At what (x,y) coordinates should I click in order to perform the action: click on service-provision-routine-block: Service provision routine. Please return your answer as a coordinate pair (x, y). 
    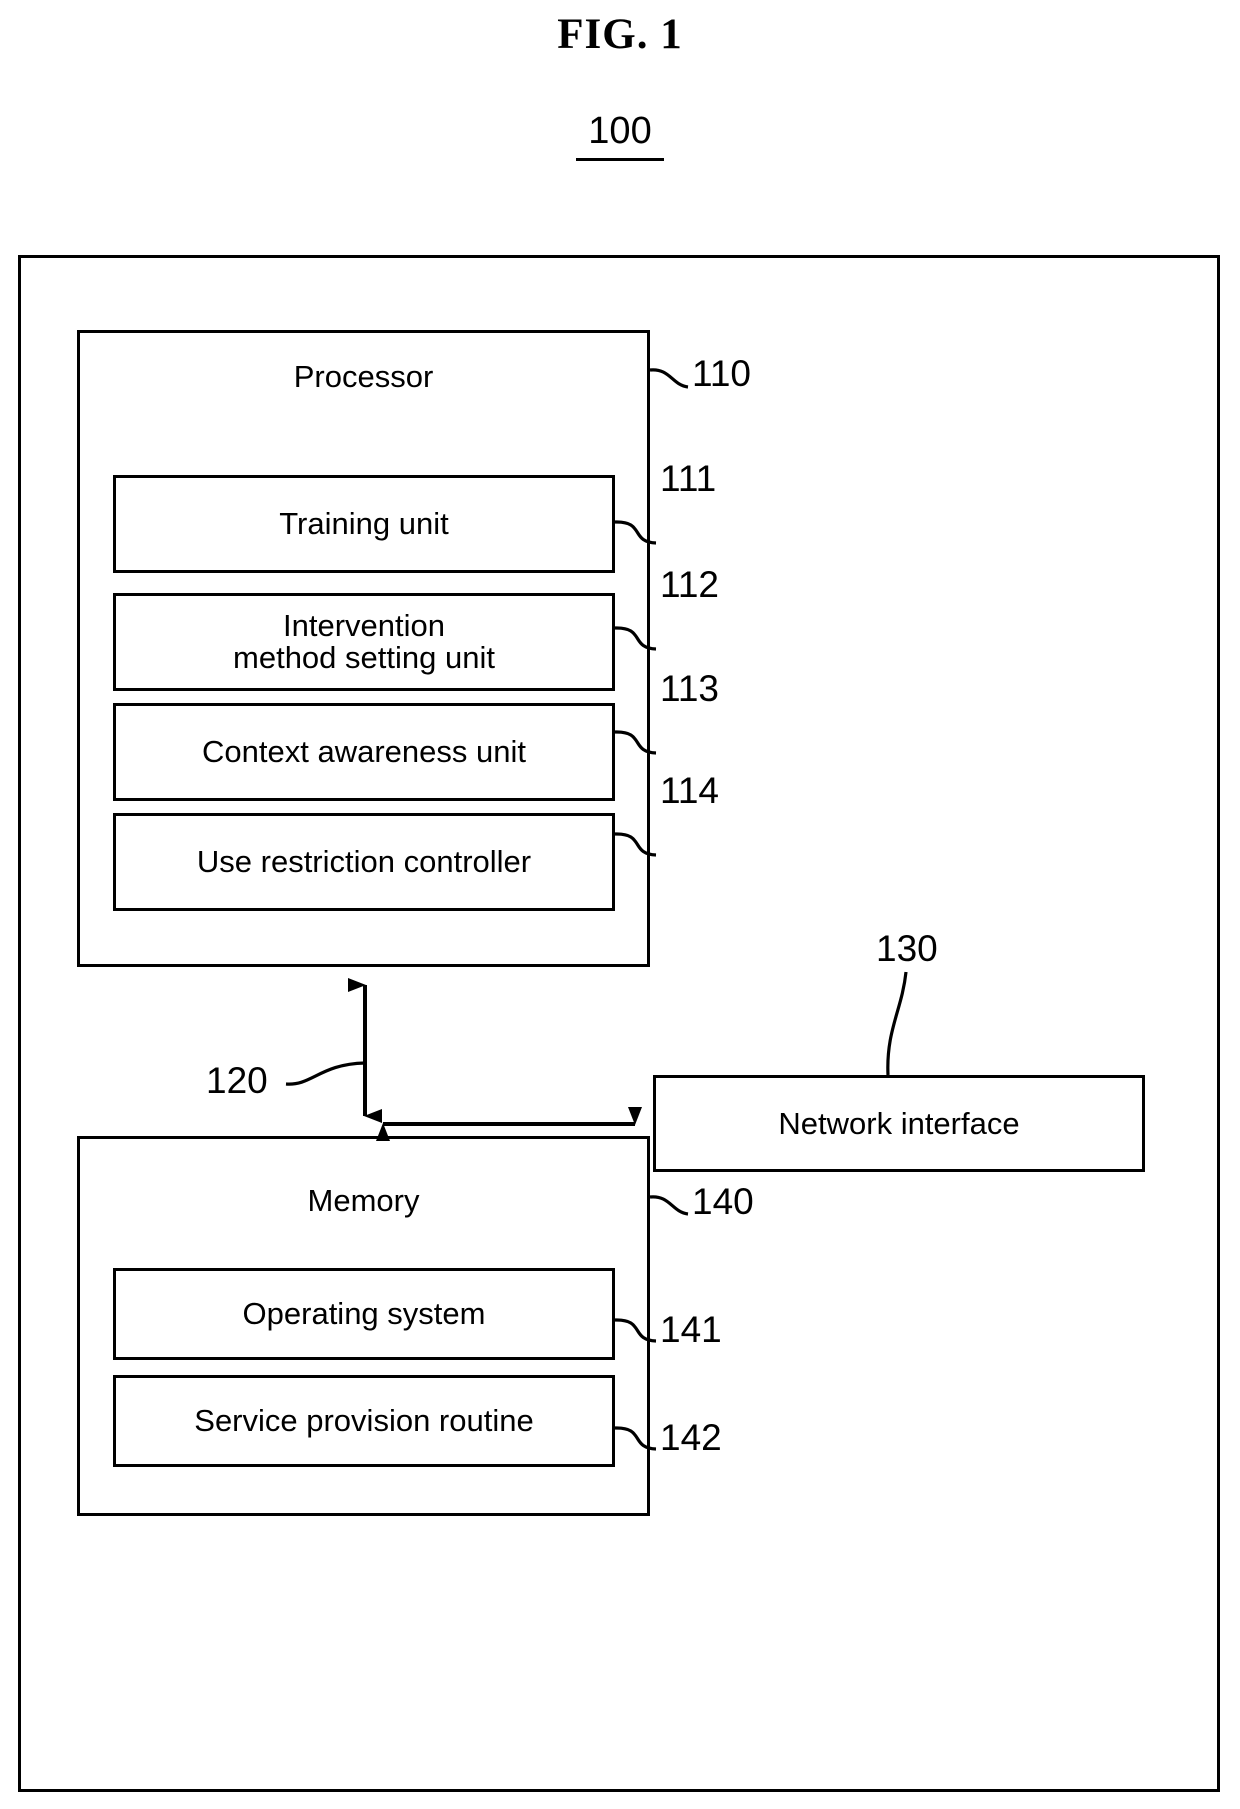
    Looking at the image, I should click on (364, 1421).